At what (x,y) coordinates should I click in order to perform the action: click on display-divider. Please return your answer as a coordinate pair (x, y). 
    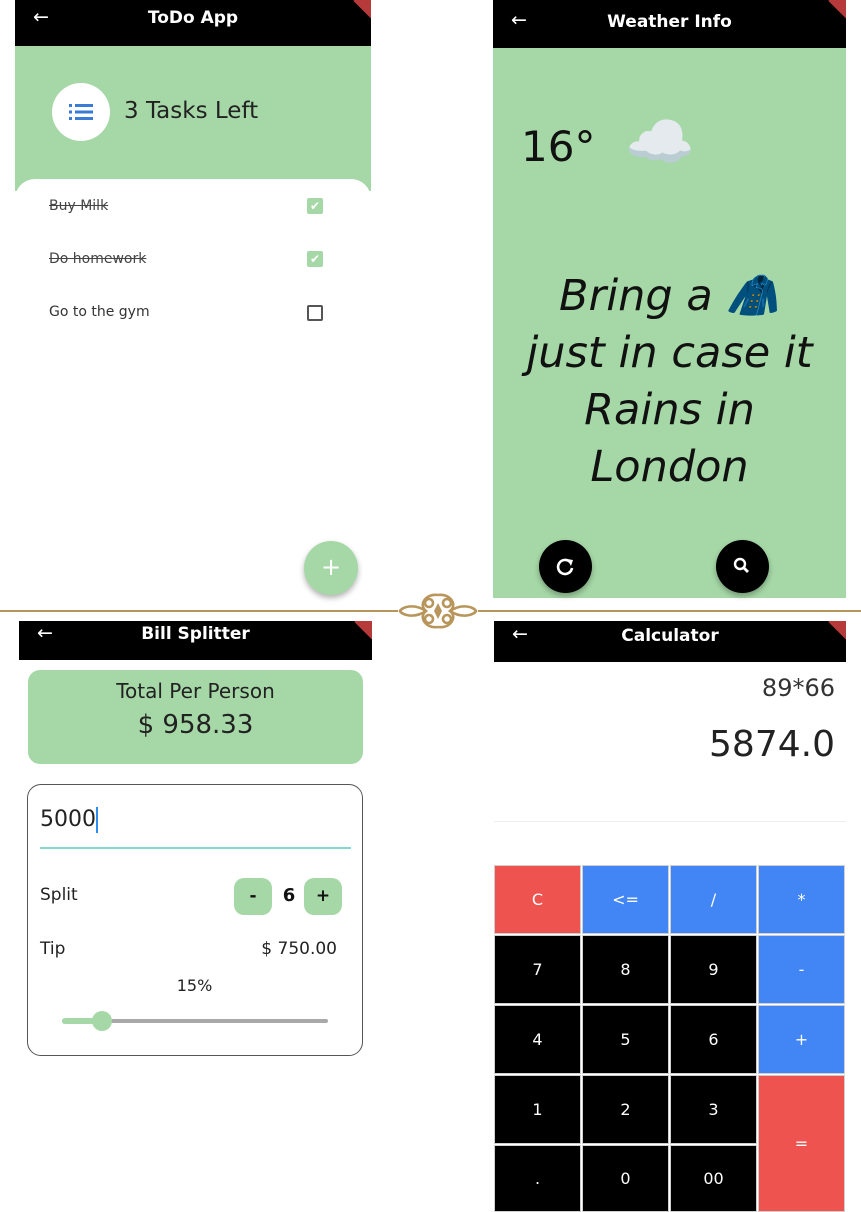
    Looking at the image, I should click on (670, 821).